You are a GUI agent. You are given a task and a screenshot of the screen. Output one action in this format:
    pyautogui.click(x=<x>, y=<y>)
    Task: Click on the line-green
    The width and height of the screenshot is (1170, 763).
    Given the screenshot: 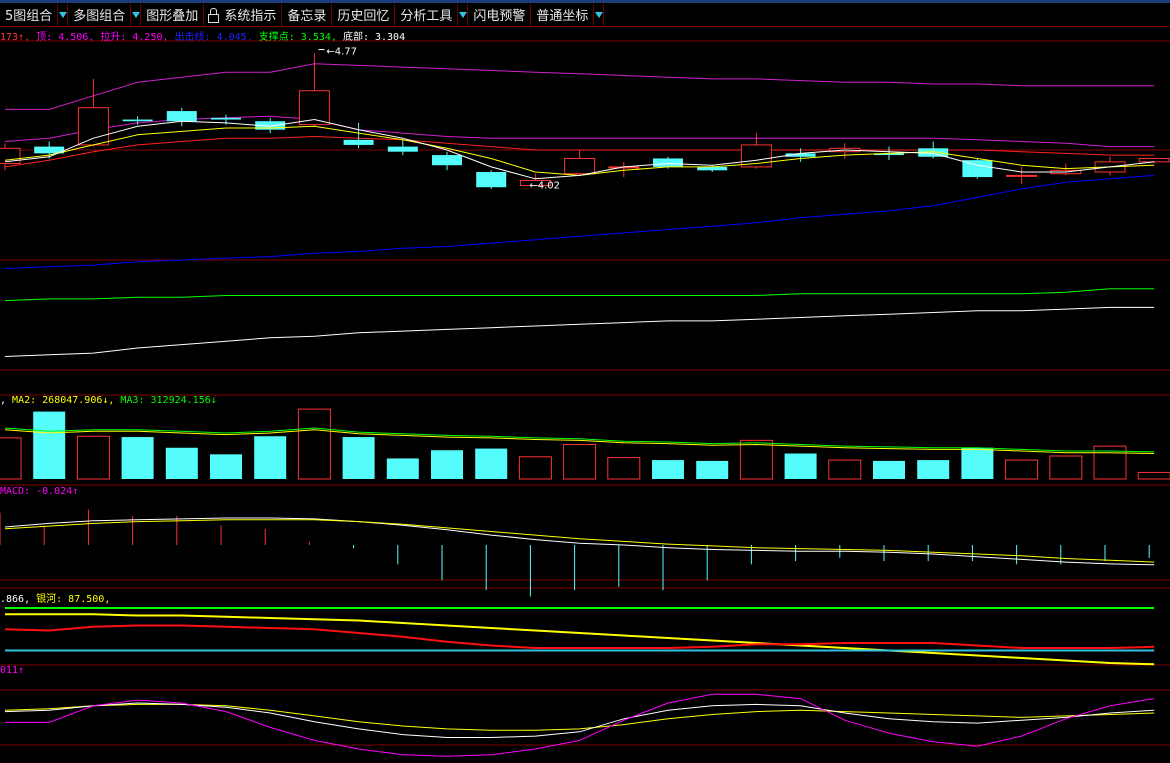 What is the action you would take?
    pyautogui.click(x=579, y=295)
    